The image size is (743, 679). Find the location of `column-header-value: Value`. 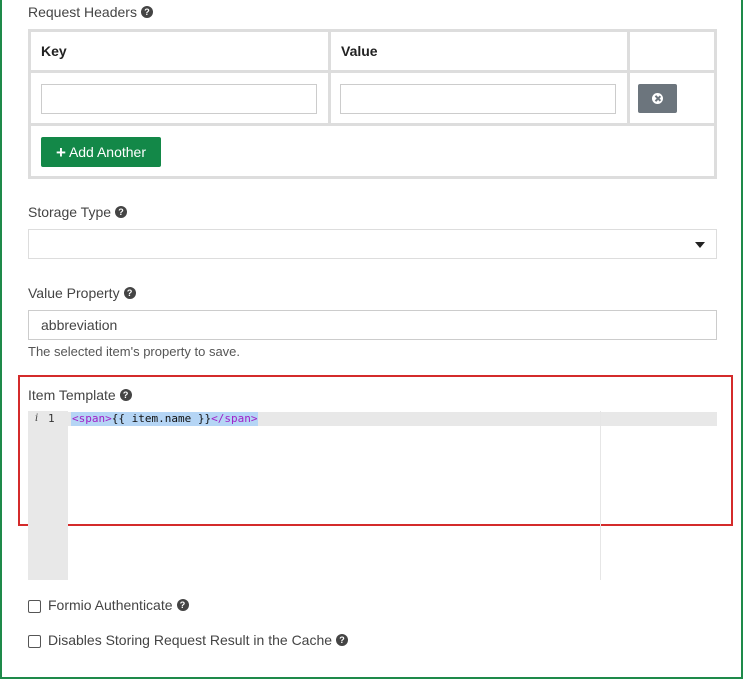

column-header-value: Value is located at coordinates (480, 52).